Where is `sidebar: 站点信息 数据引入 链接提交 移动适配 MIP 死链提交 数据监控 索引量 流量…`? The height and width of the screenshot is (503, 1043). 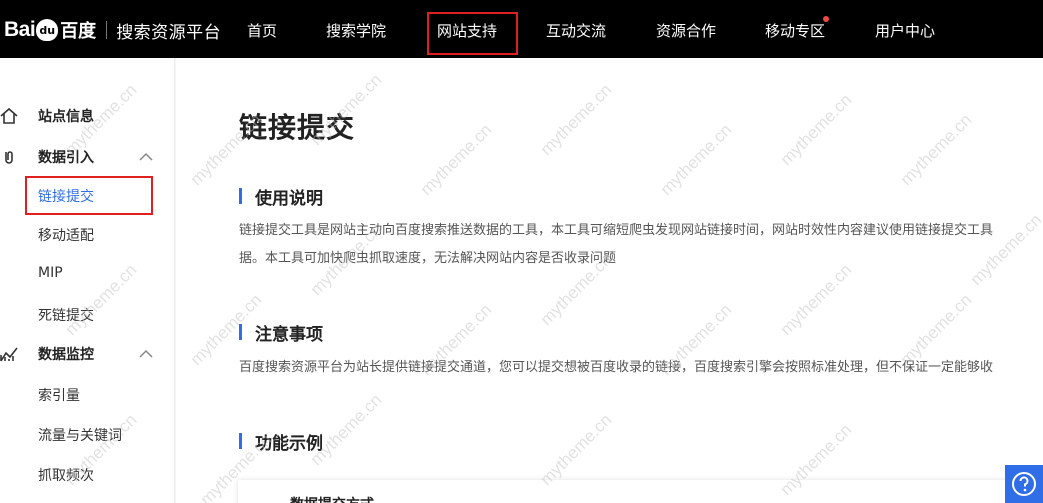
sidebar: 站点信息 数据引入 链接提交 移动适配 MIP 死链提交 数据监控 索引量 流量… is located at coordinates (87, 280).